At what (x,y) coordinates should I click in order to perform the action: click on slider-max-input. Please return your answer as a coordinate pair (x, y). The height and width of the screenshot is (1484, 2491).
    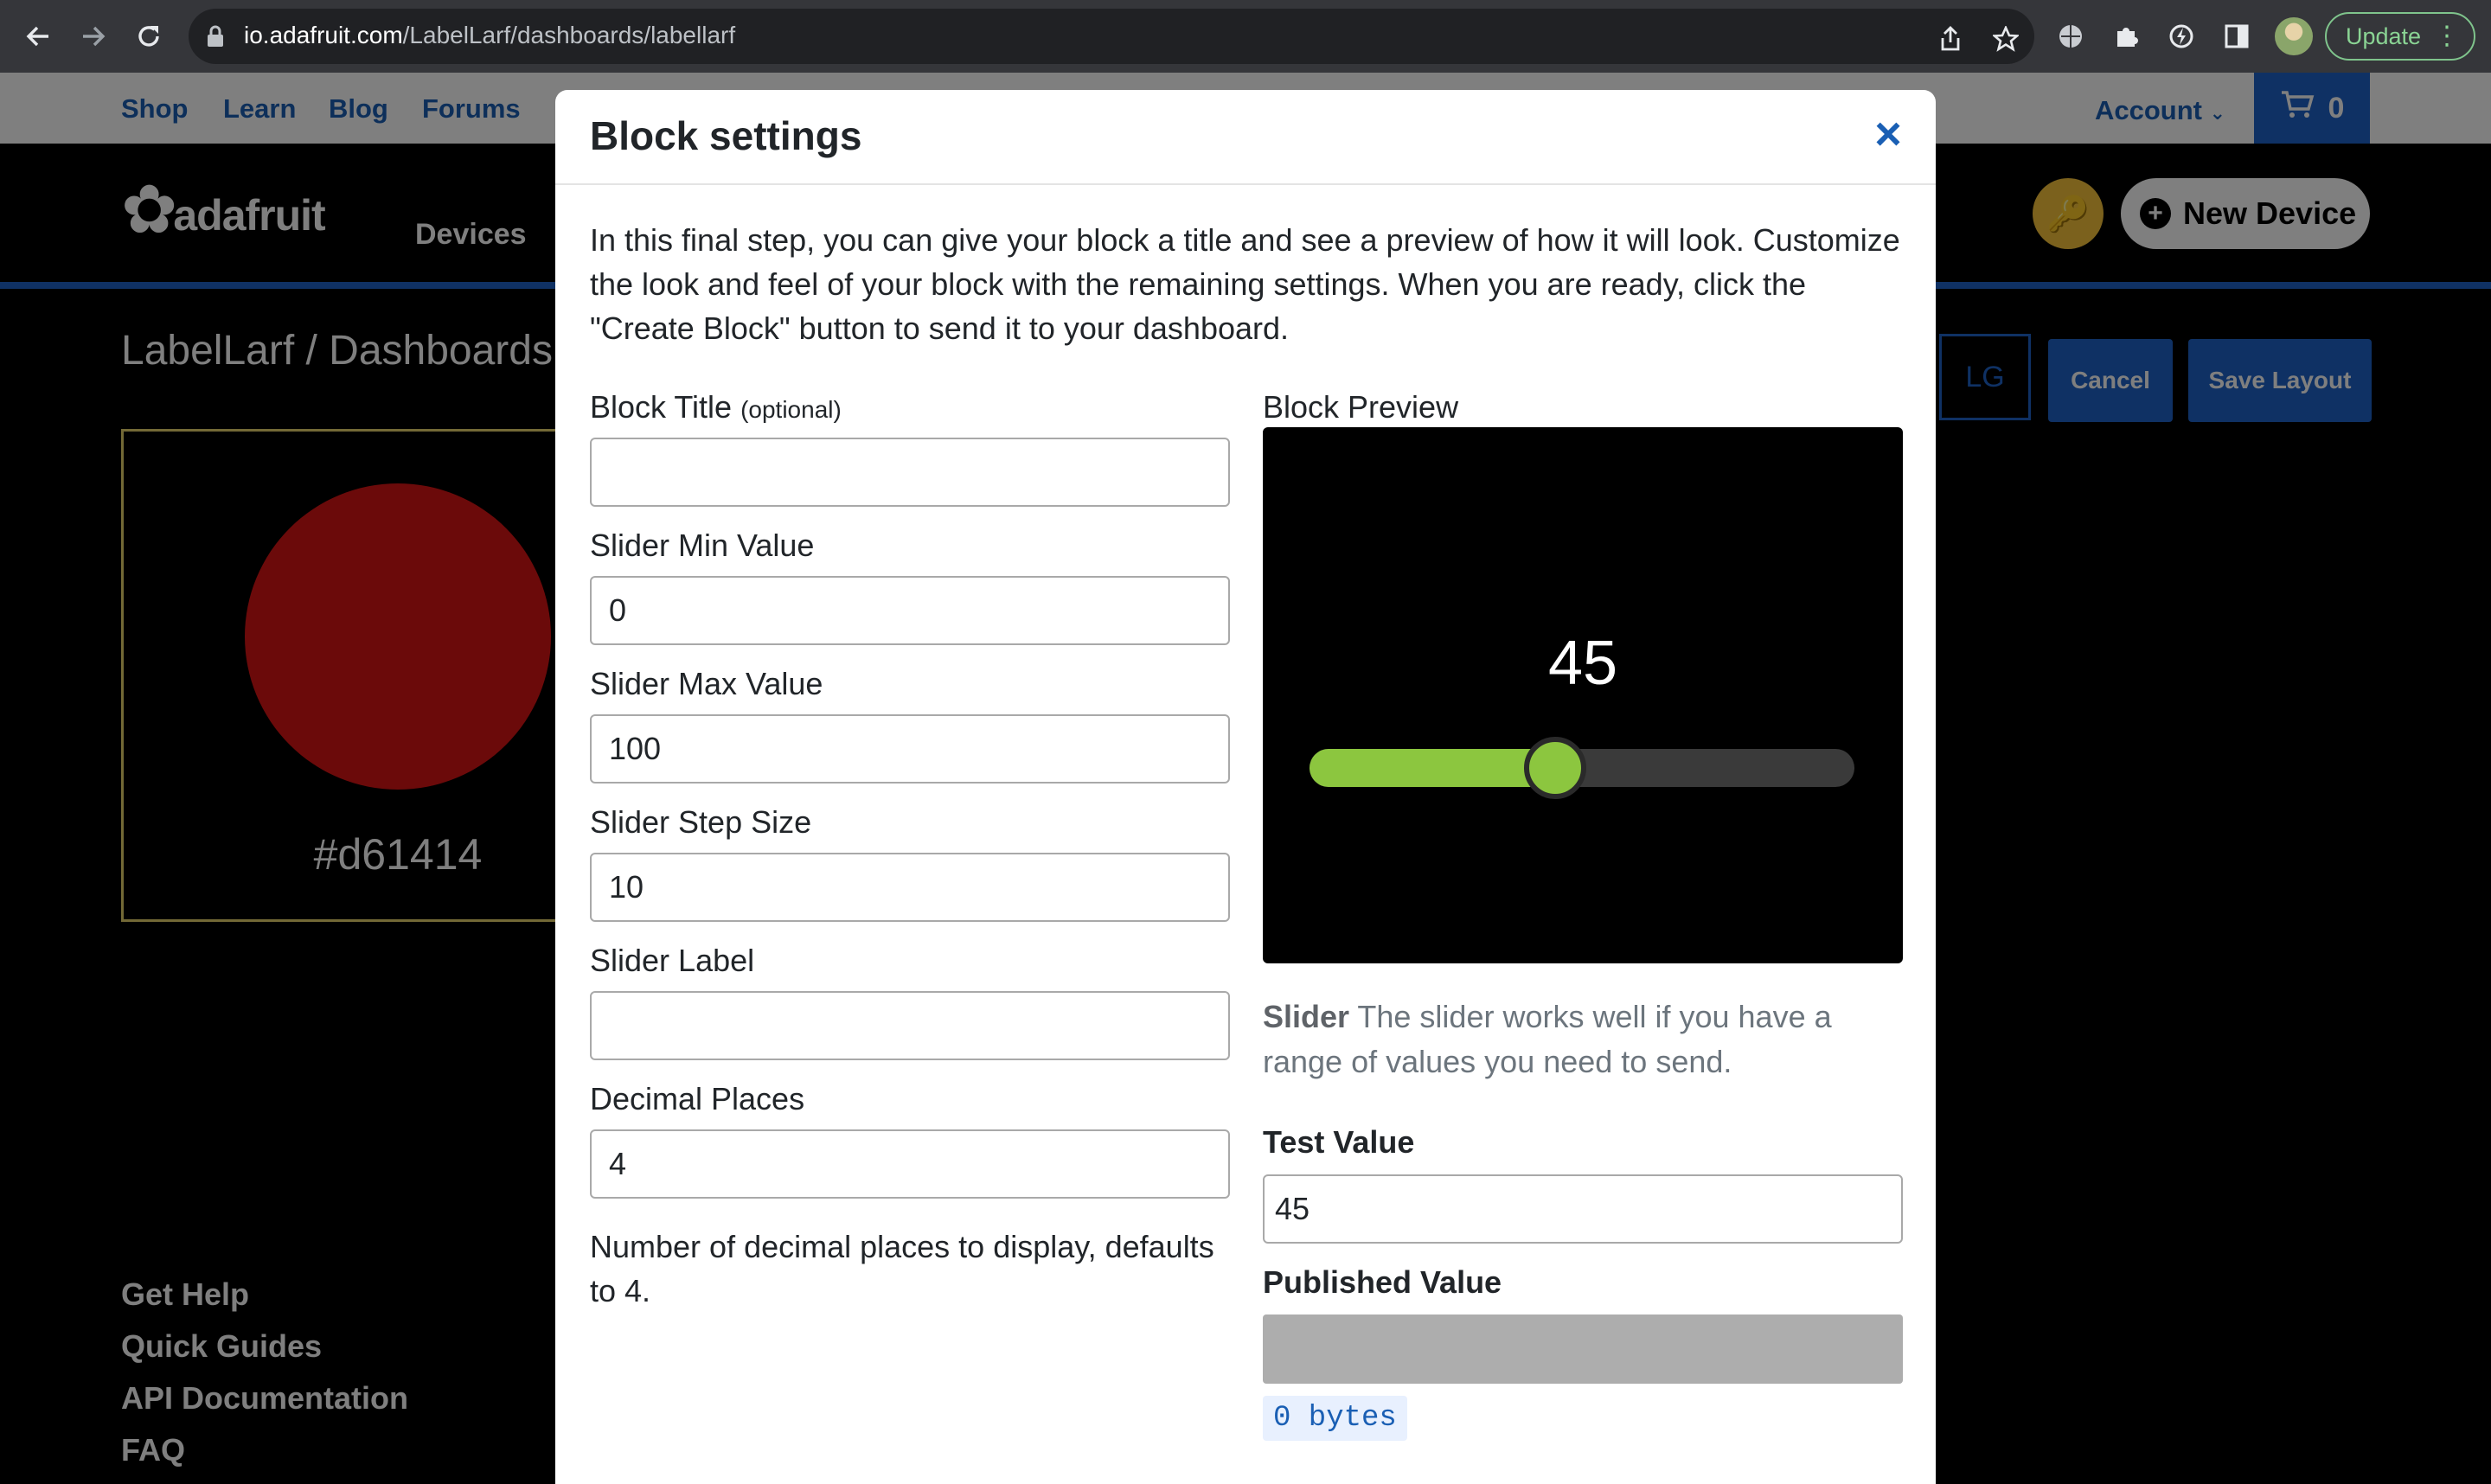
    Looking at the image, I should click on (910, 749).